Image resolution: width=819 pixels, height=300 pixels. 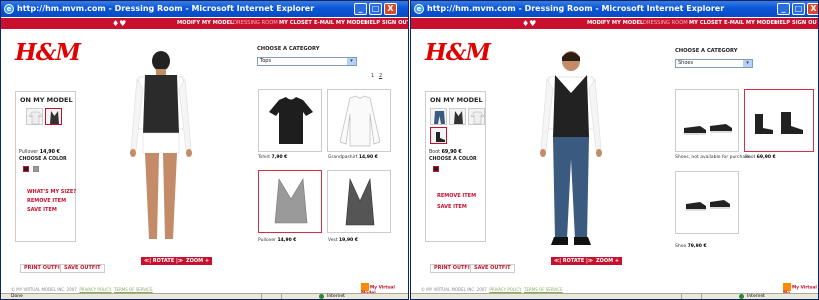 What do you see at coordinates (17, 296) in the screenshot?
I see `status-text: Done` at bounding box center [17, 296].